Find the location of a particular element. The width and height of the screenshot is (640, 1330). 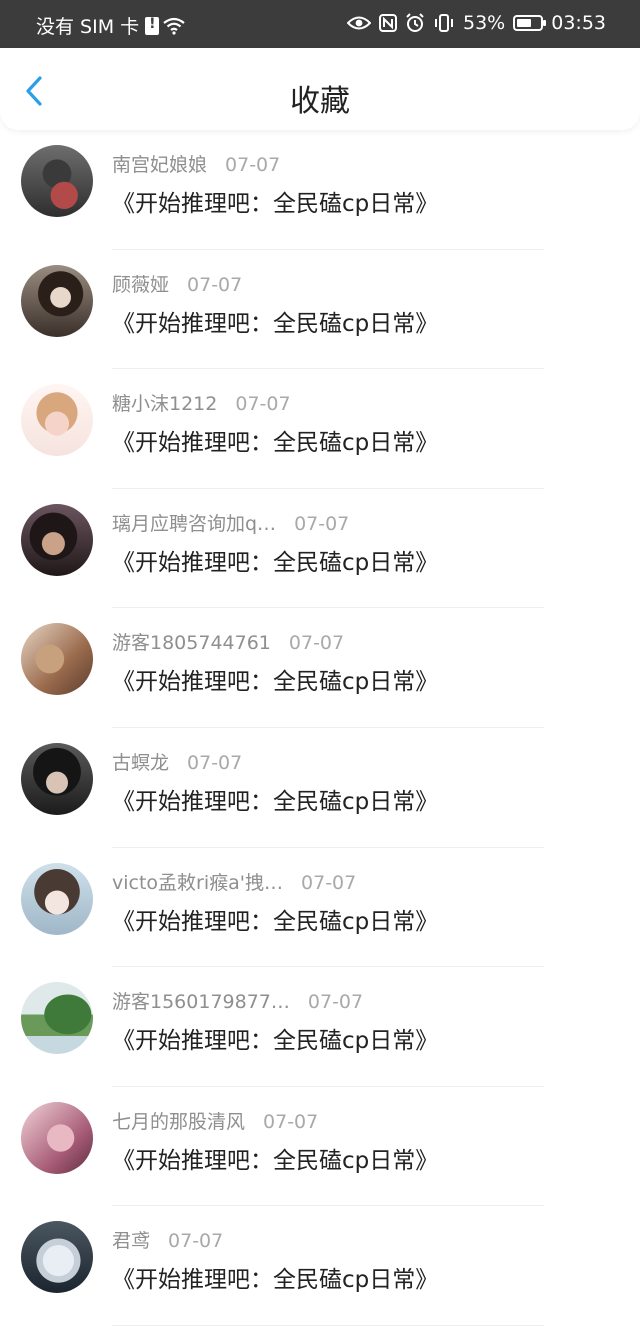

list-item: 顾薇娅 07-07 《开始推理吧：全民磕cp日常》 is located at coordinates (320, 310).